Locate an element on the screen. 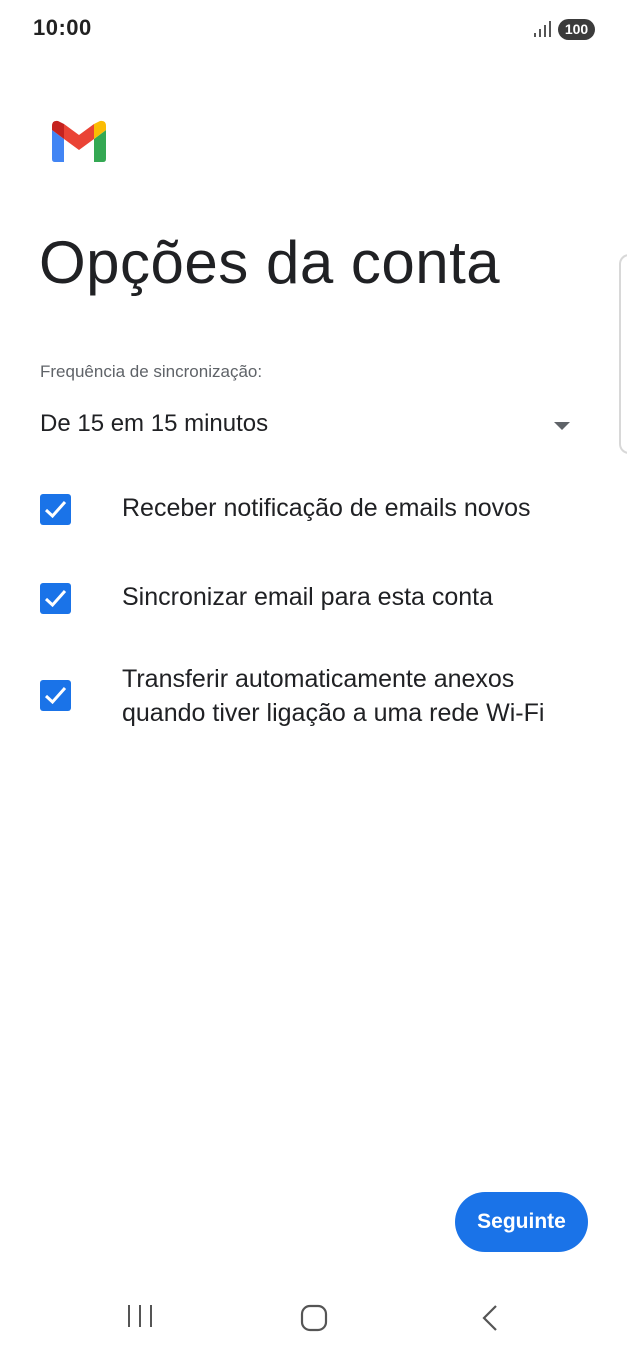 Image resolution: width=627 pixels, height=1360 pixels. status-time: 10:00 is located at coordinates (62, 27).